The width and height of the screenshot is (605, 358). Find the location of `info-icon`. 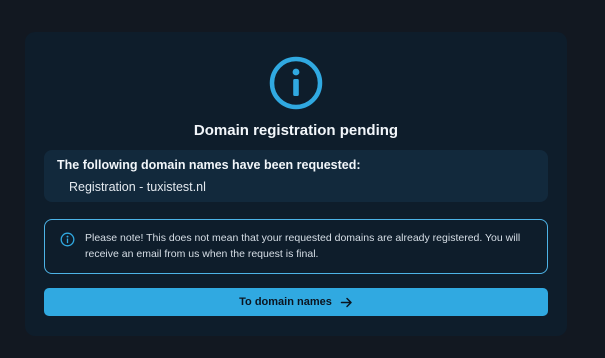

info-icon is located at coordinates (67, 239).